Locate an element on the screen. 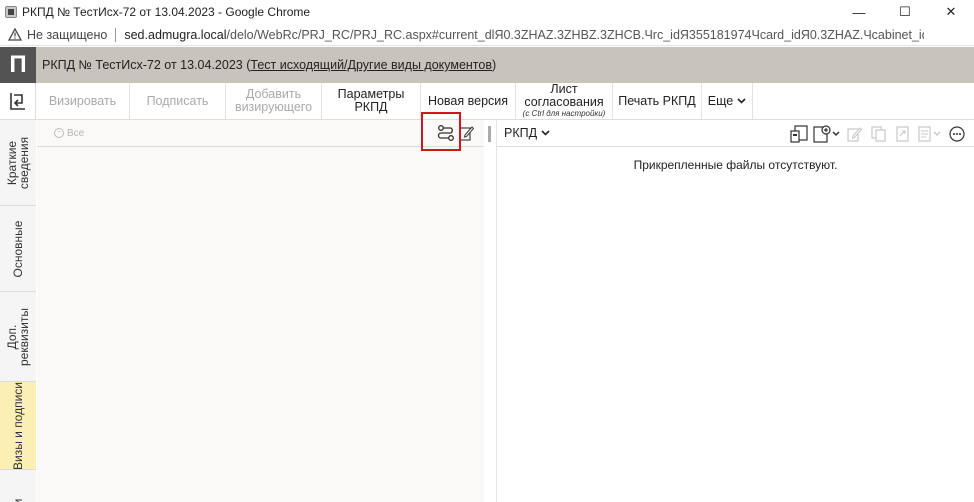 The image size is (974, 502). tab-main-label: Основные is located at coordinates (18, 248).